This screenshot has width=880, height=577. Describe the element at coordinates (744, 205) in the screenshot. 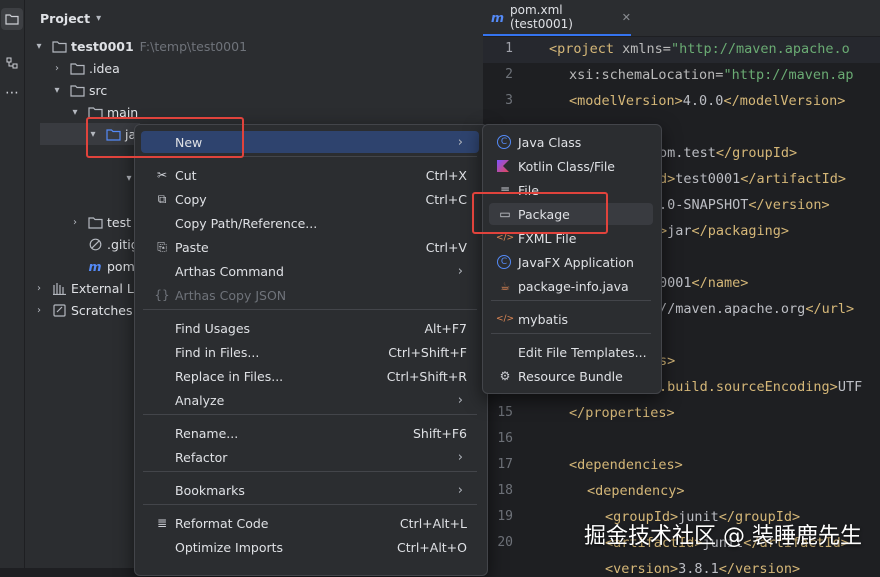

I see `code-line: .0-SNAPSHOT</version>` at that location.